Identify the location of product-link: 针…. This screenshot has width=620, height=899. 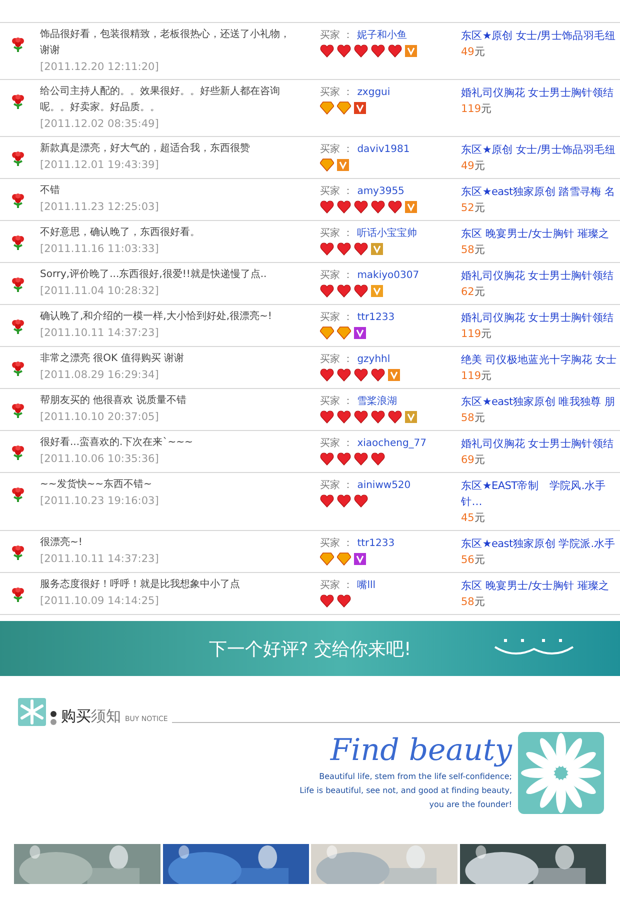
(540, 502).